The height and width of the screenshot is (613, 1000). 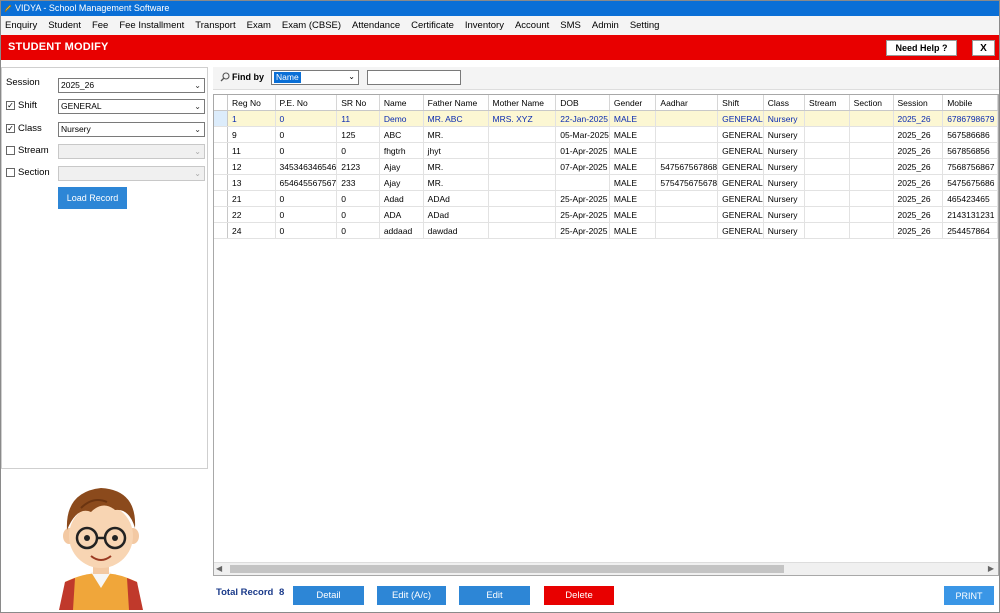 I want to click on table-cell: 547567567868, so click(x=687, y=166).